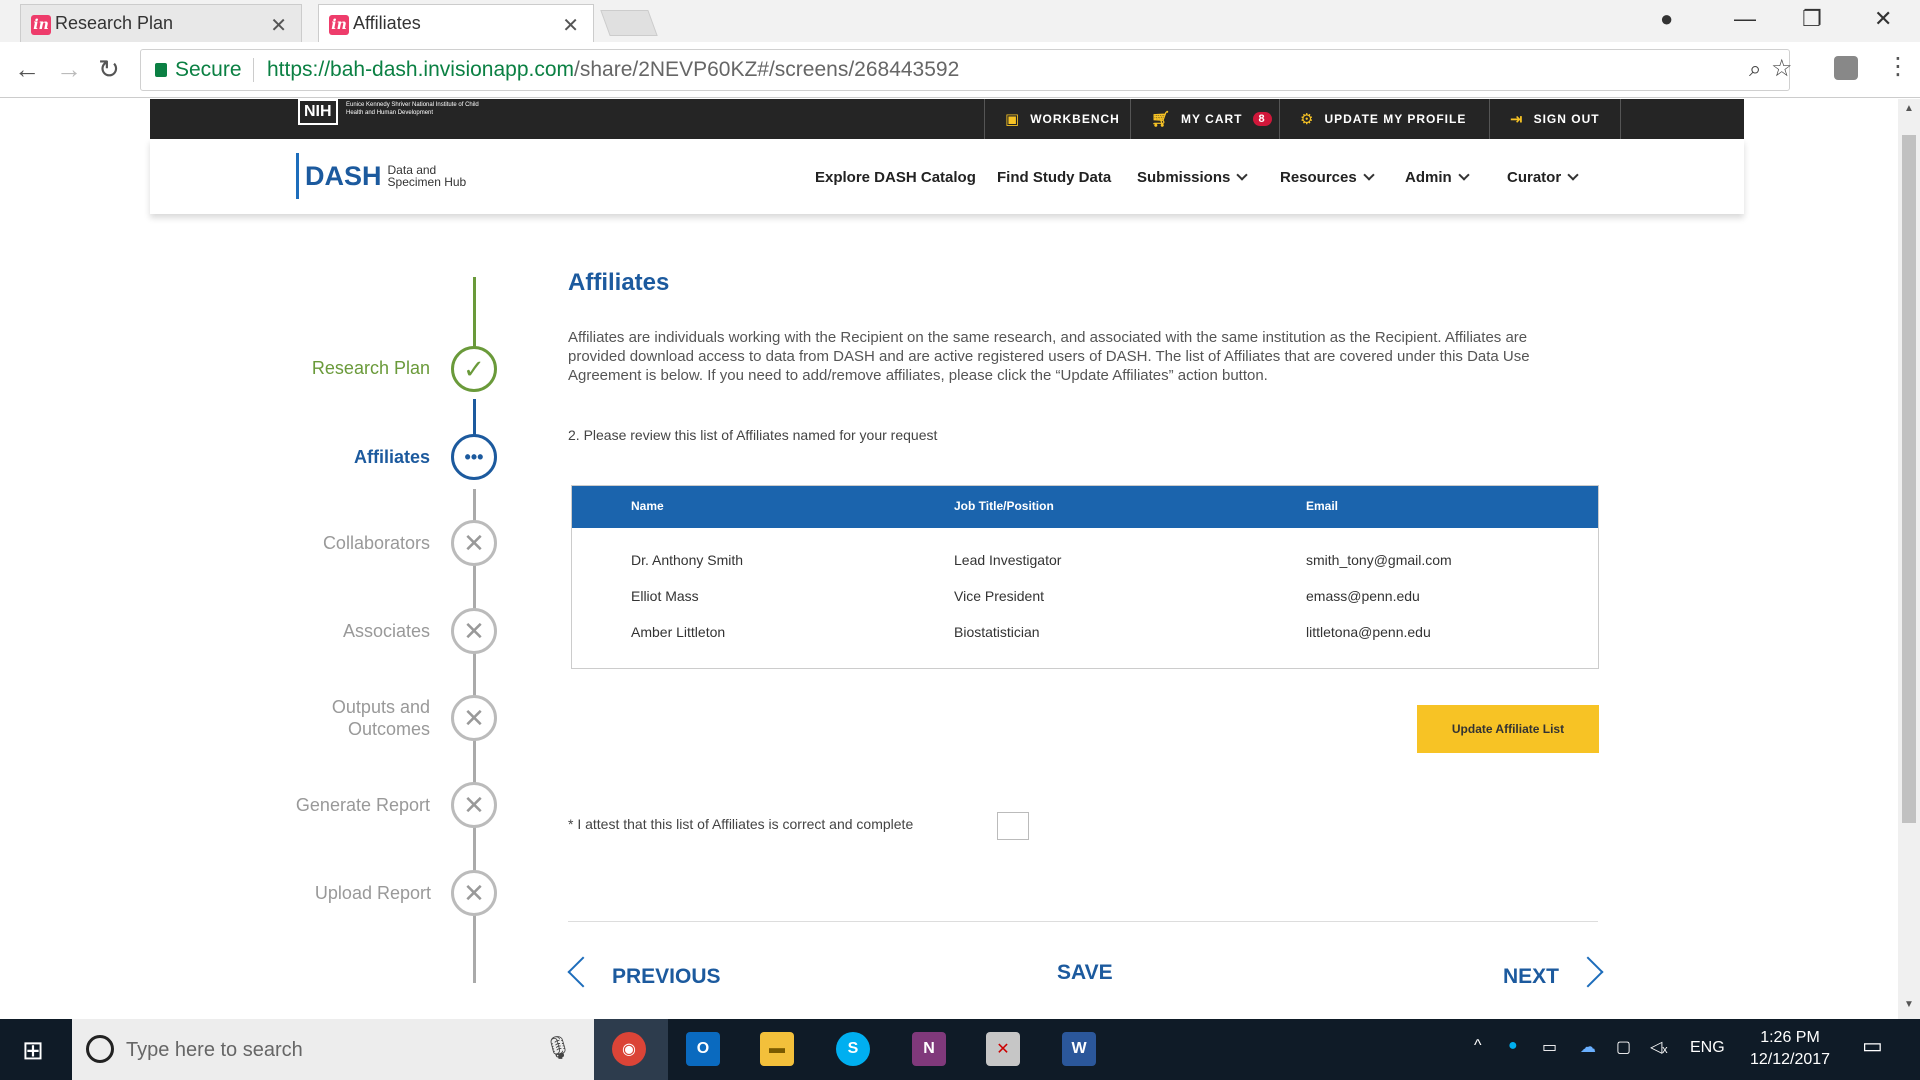 This screenshot has width=1920, height=1080. What do you see at coordinates (558, 1048) in the screenshot?
I see `microphone-icon: 🎙︎` at bounding box center [558, 1048].